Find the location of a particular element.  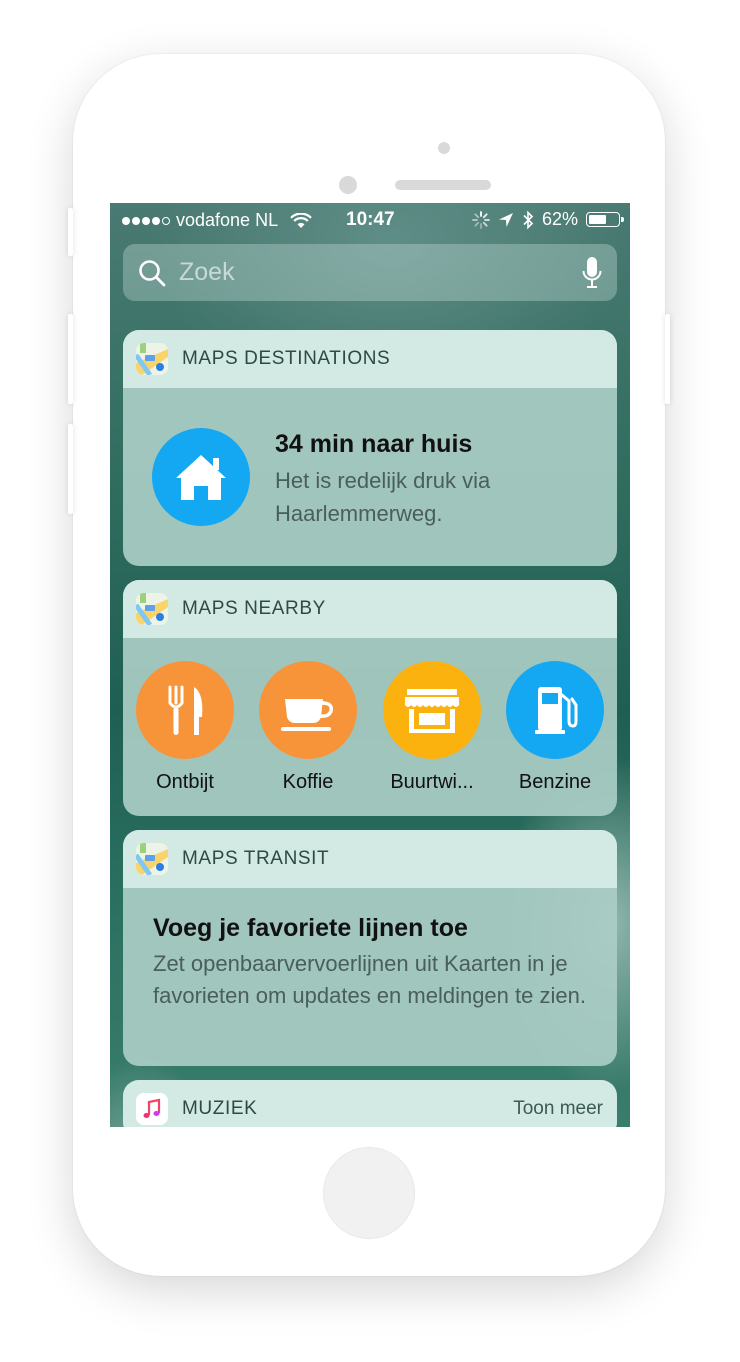

music-widget: MUZIEK Toon meer is located at coordinates (370, 1103).